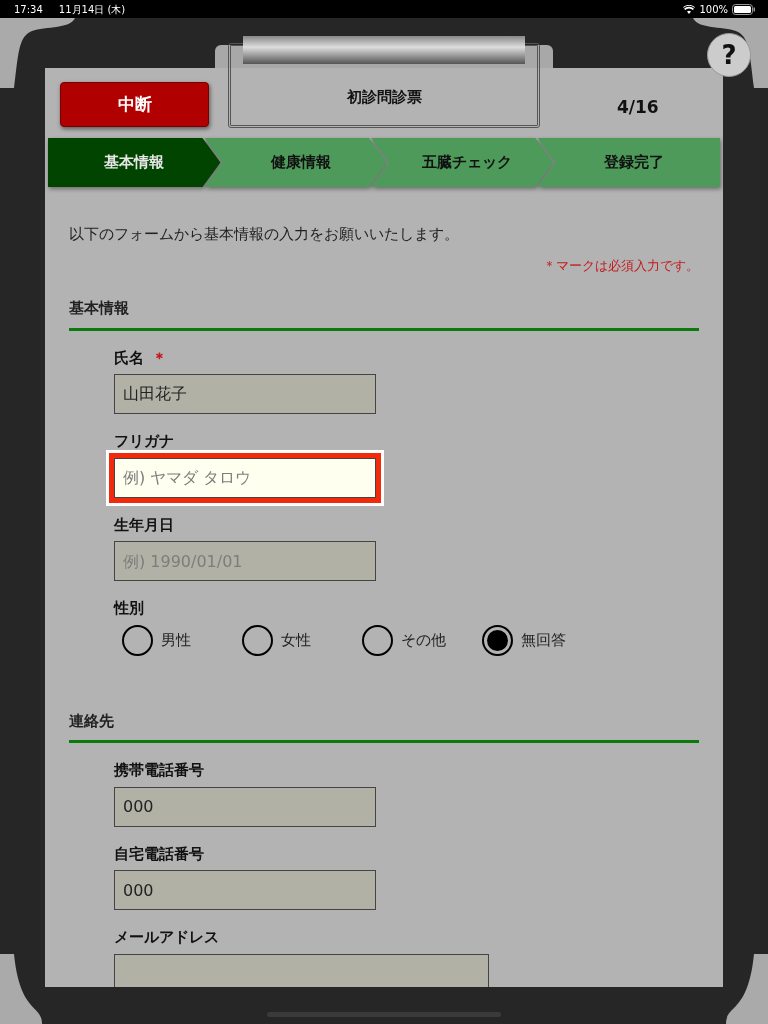 The image size is (768, 1024). I want to click on field-label: 携帯電話番号, so click(159, 770).